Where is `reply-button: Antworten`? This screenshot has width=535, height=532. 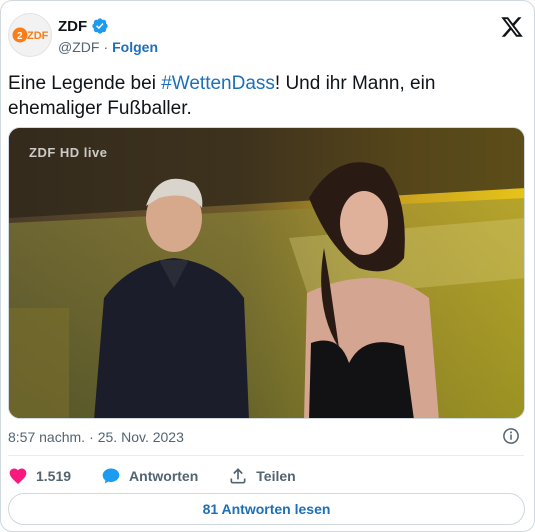
reply-button: Antworten is located at coordinates (149, 476).